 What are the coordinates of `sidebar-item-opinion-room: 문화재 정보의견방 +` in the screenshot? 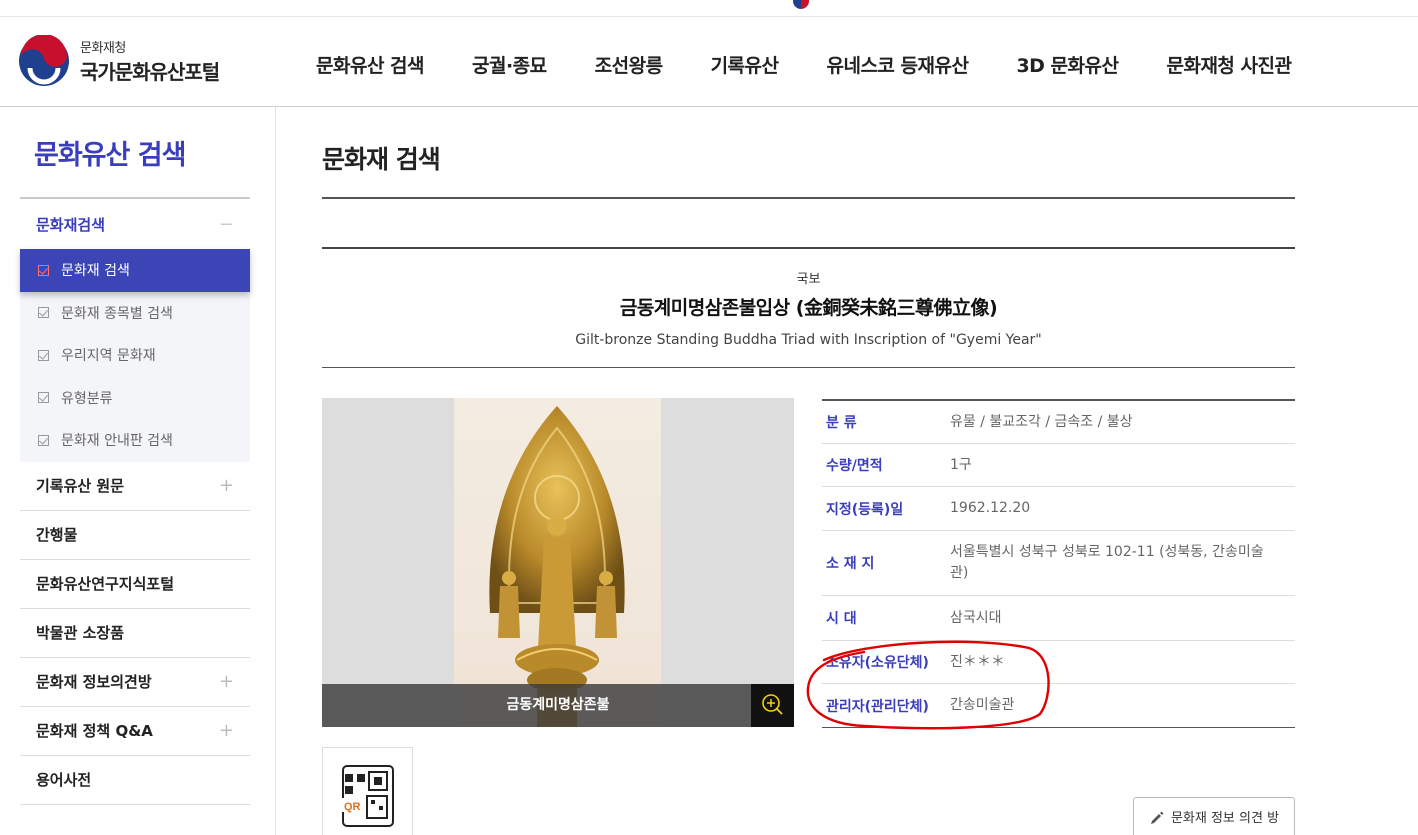 It's located at (135, 682).